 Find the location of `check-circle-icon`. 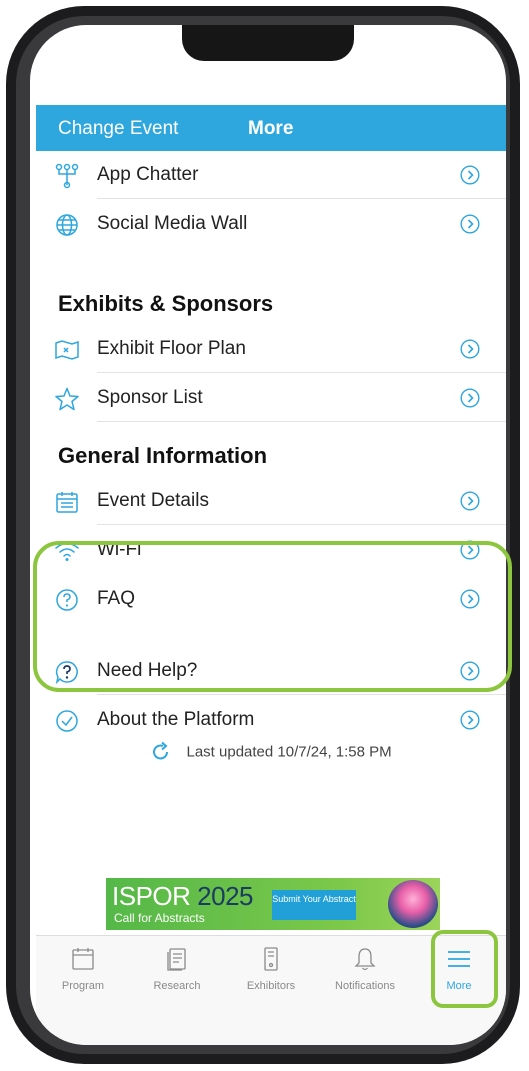

check-circle-icon is located at coordinates (67, 721).